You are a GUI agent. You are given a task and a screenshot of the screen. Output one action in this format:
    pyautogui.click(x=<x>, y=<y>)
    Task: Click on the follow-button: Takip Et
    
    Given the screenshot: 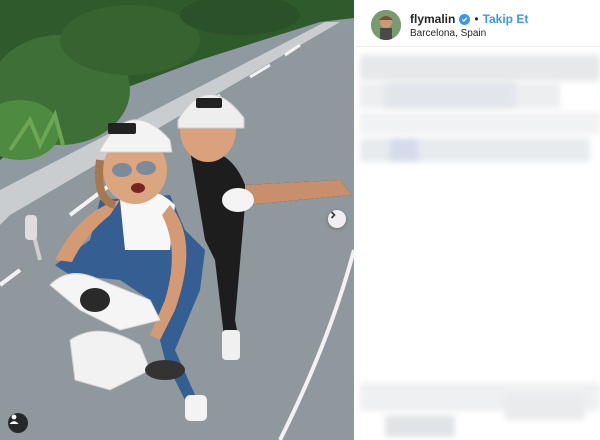 What is the action you would take?
    pyautogui.click(x=506, y=19)
    